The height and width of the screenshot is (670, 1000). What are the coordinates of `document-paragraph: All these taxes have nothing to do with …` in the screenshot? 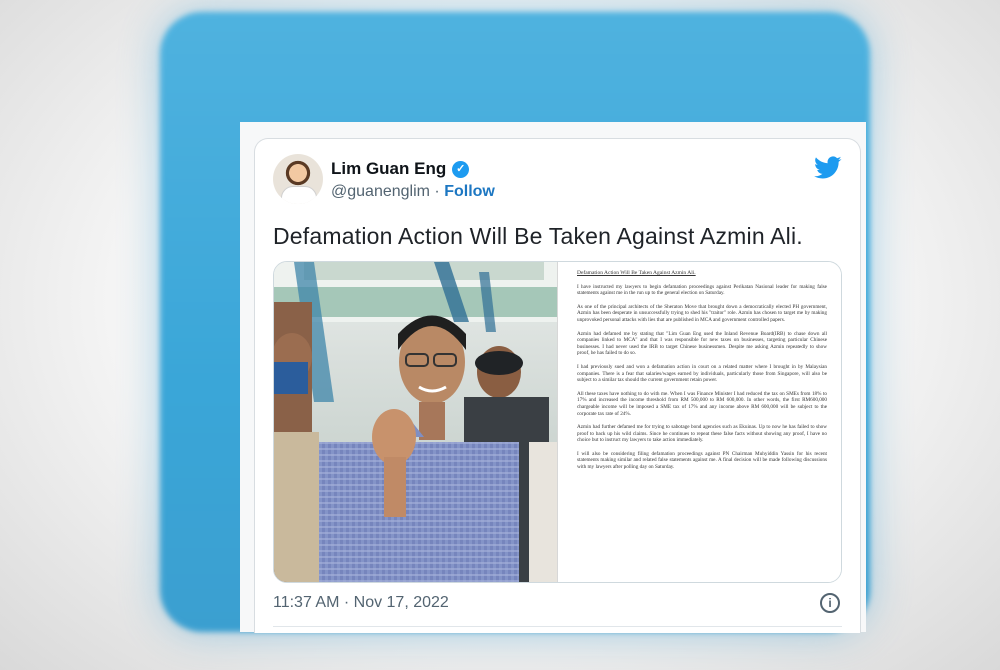 It's located at (702, 403).